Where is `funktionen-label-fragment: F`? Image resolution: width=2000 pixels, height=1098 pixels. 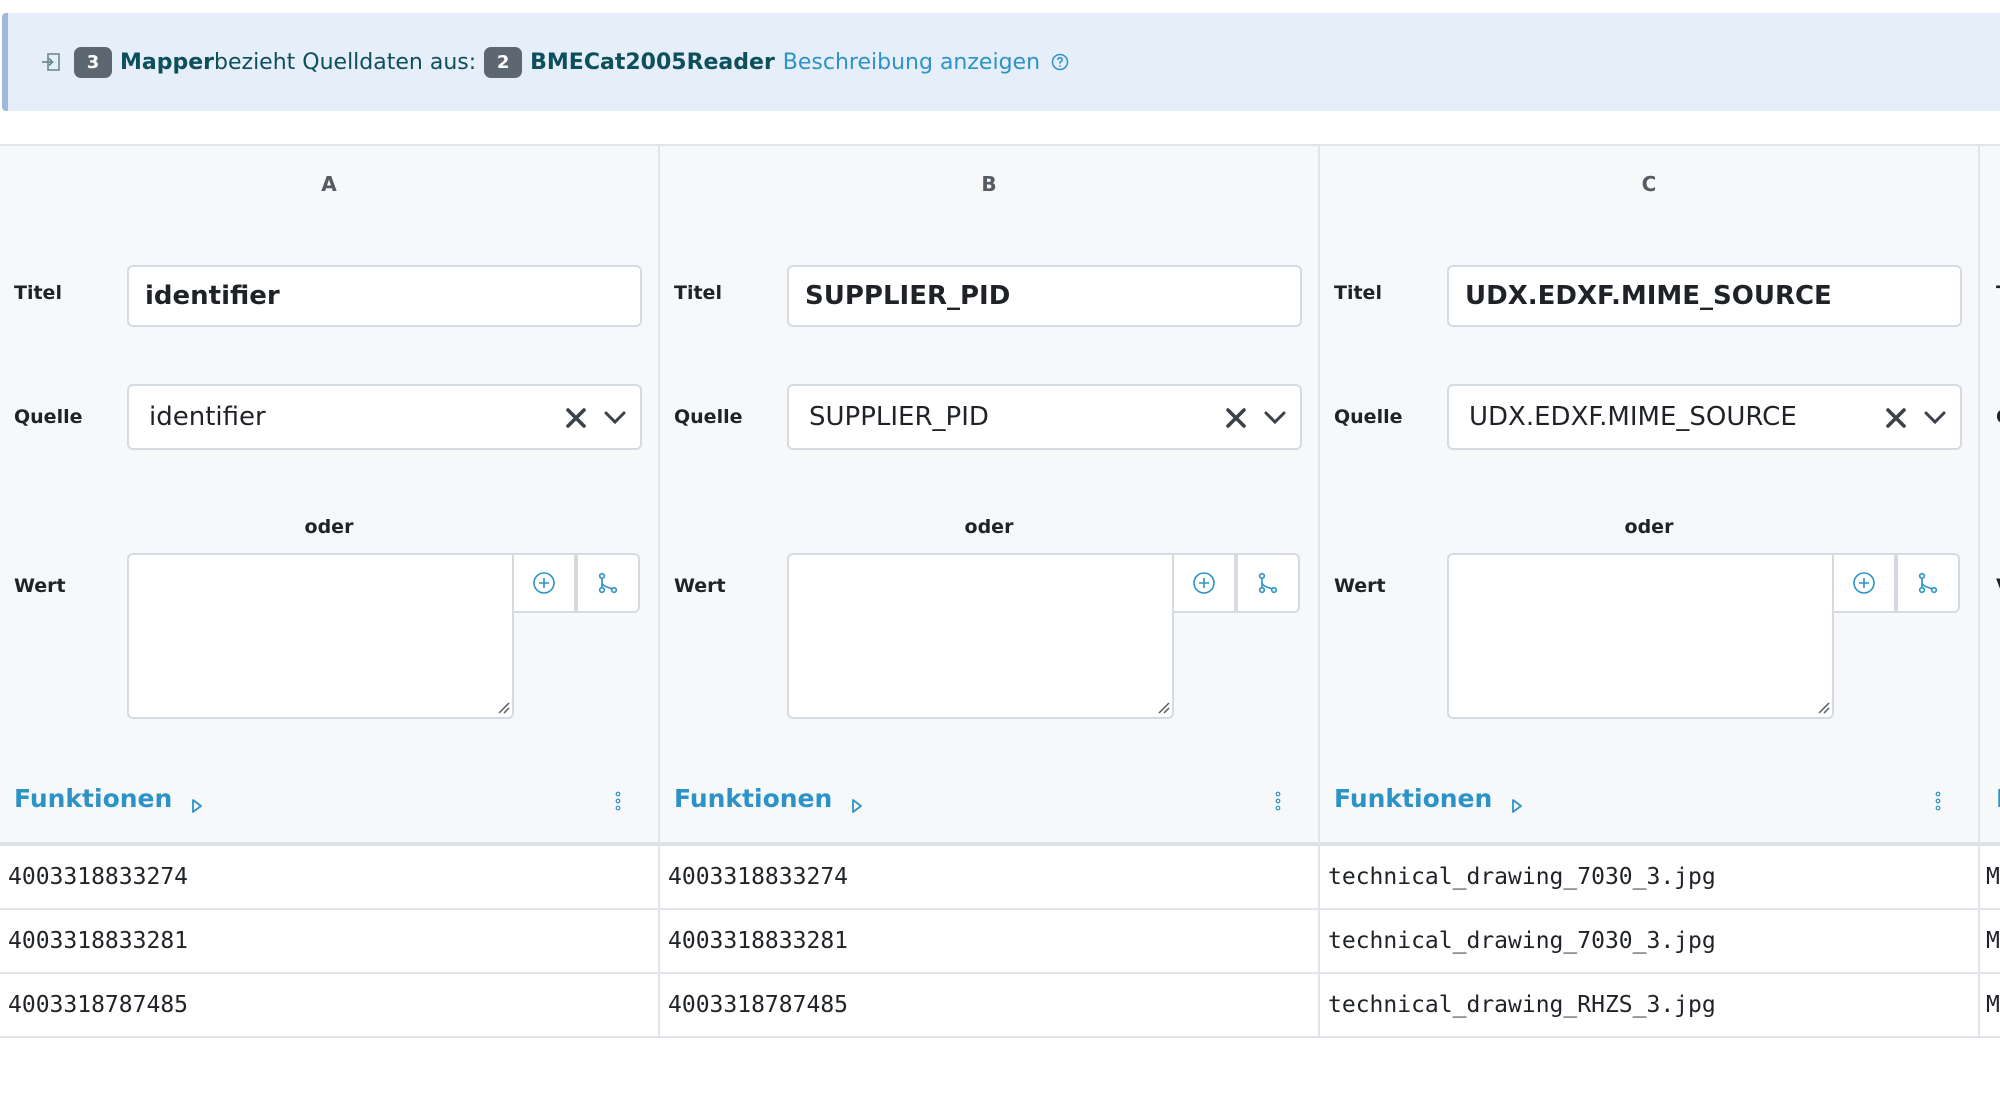 funktionen-label-fragment: F is located at coordinates (1998, 798).